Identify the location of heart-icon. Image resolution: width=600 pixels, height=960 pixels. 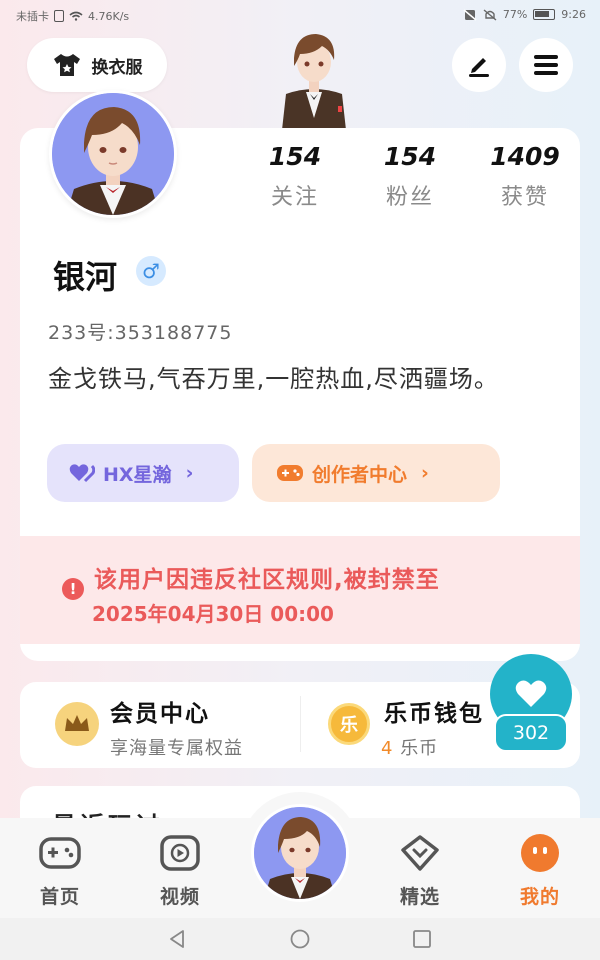
(531, 693).